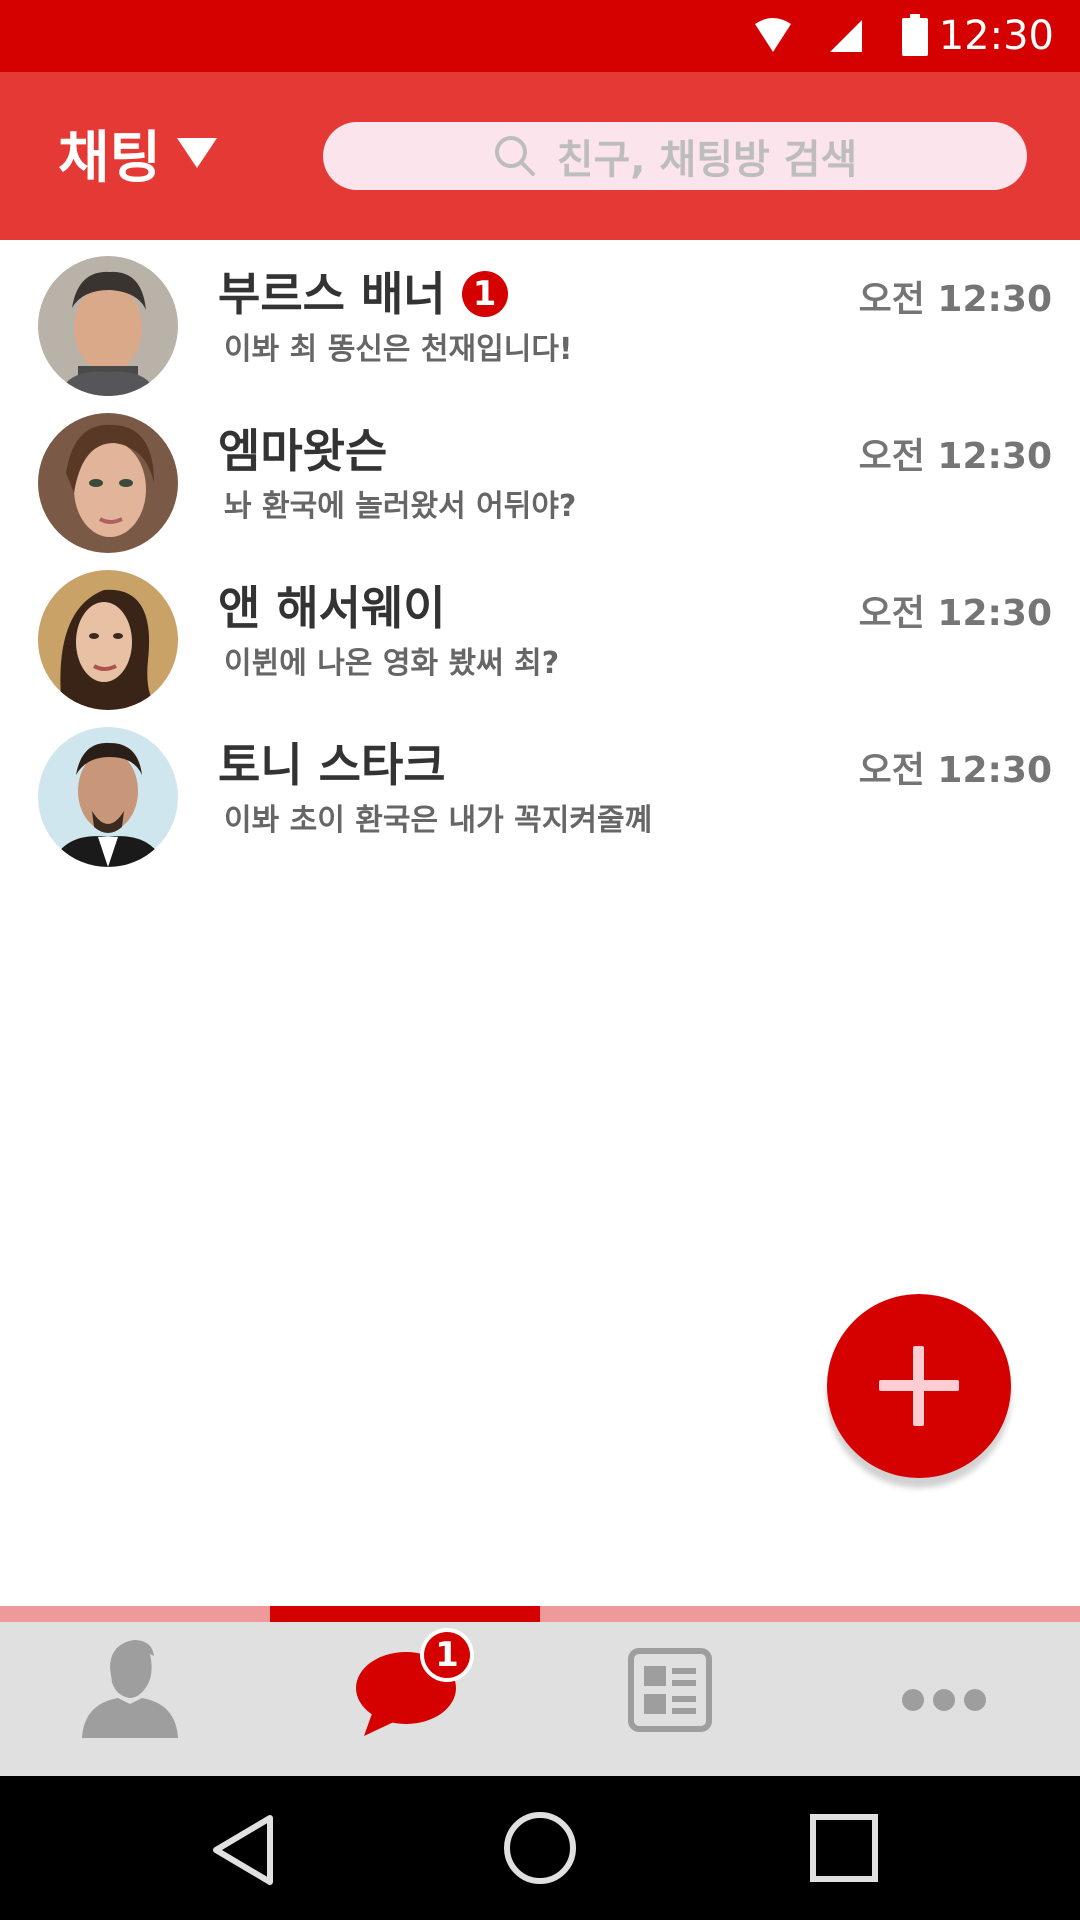  I want to click on chat-title-dropdown: 채팅, so click(138, 154).